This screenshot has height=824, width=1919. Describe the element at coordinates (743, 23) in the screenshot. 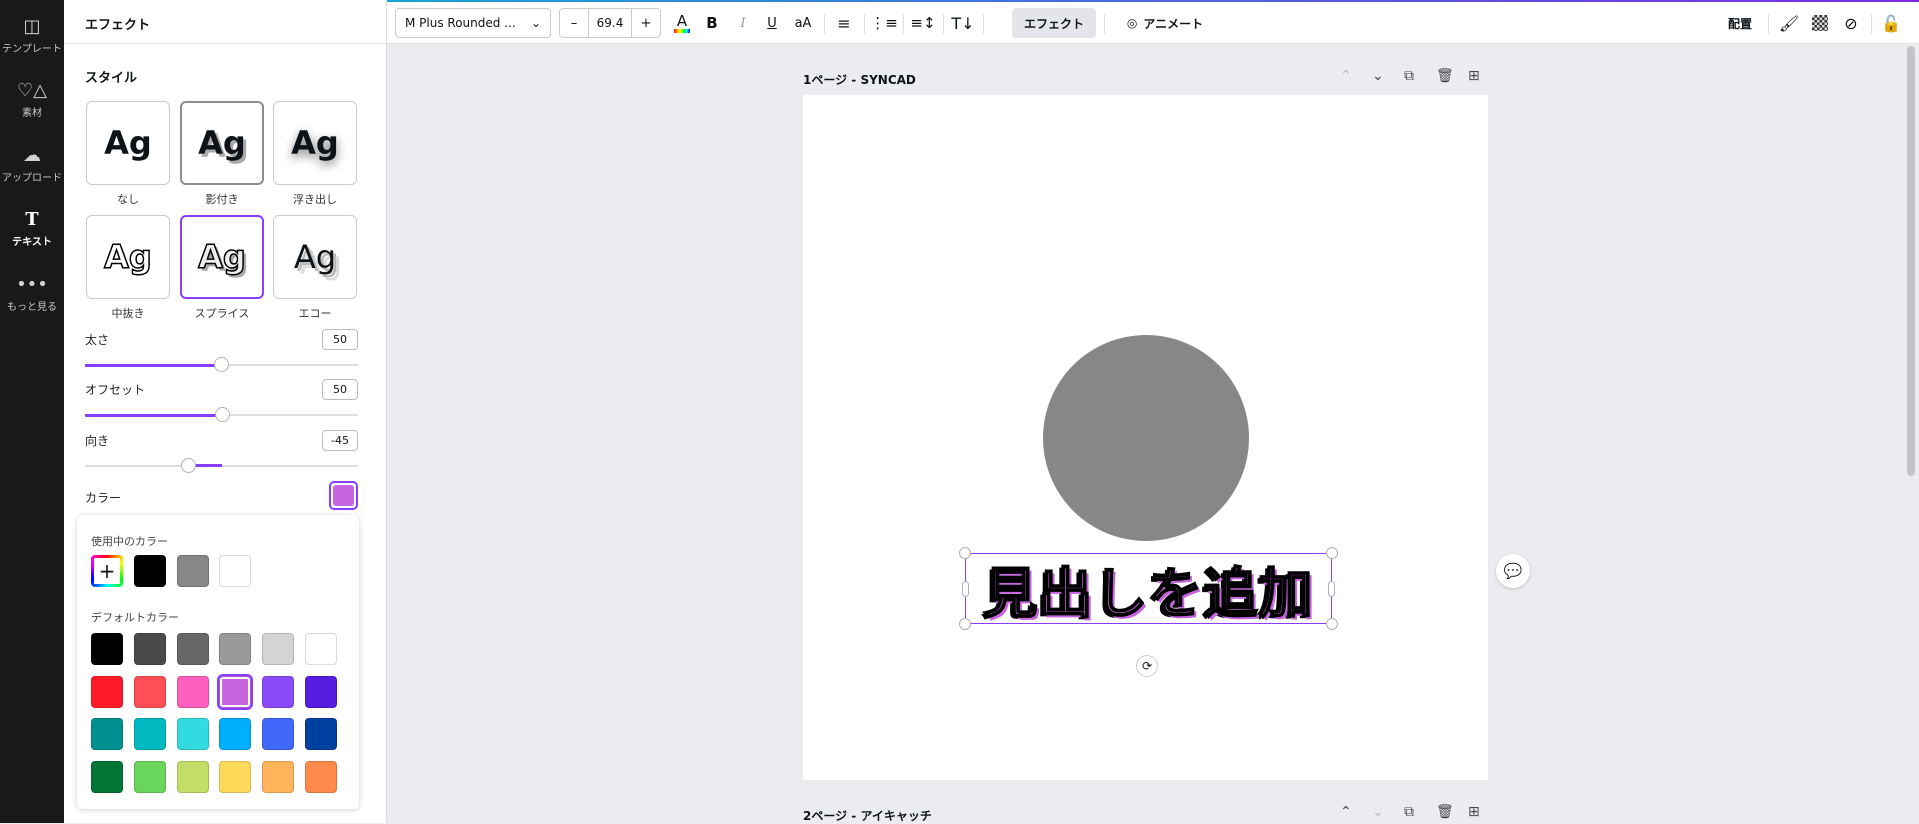

I see `italic-button: I` at that location.